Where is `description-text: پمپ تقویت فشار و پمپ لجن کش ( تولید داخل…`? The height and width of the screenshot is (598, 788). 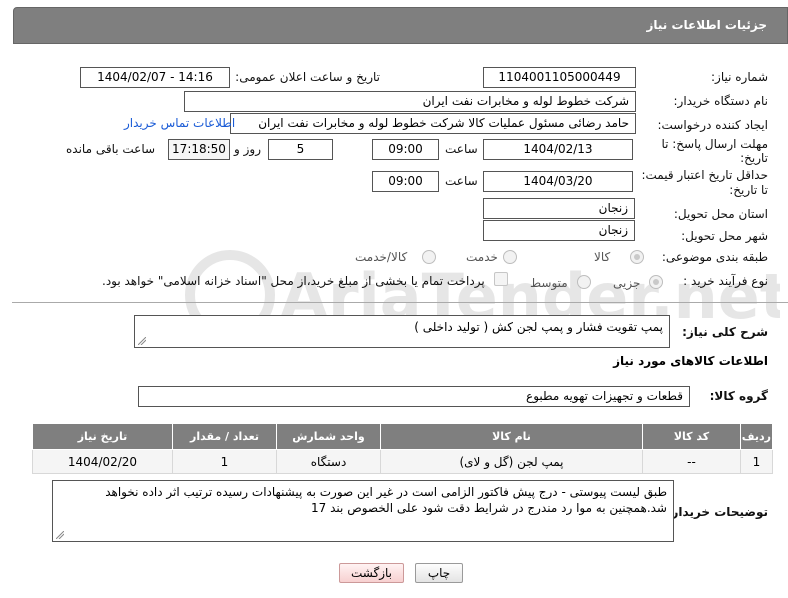 description-text: پمپ تقویت فشار و پمپ لجن کش ( تولید داخل… is located at coordinates (538, 327).